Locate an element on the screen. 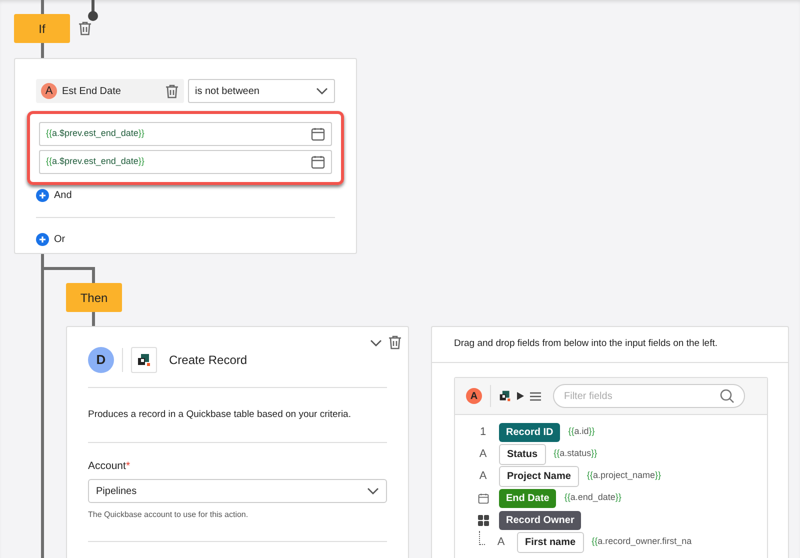 This screenshot has width=800, height=558. field-chip: Record Owner is located at coordinates (540, 520).